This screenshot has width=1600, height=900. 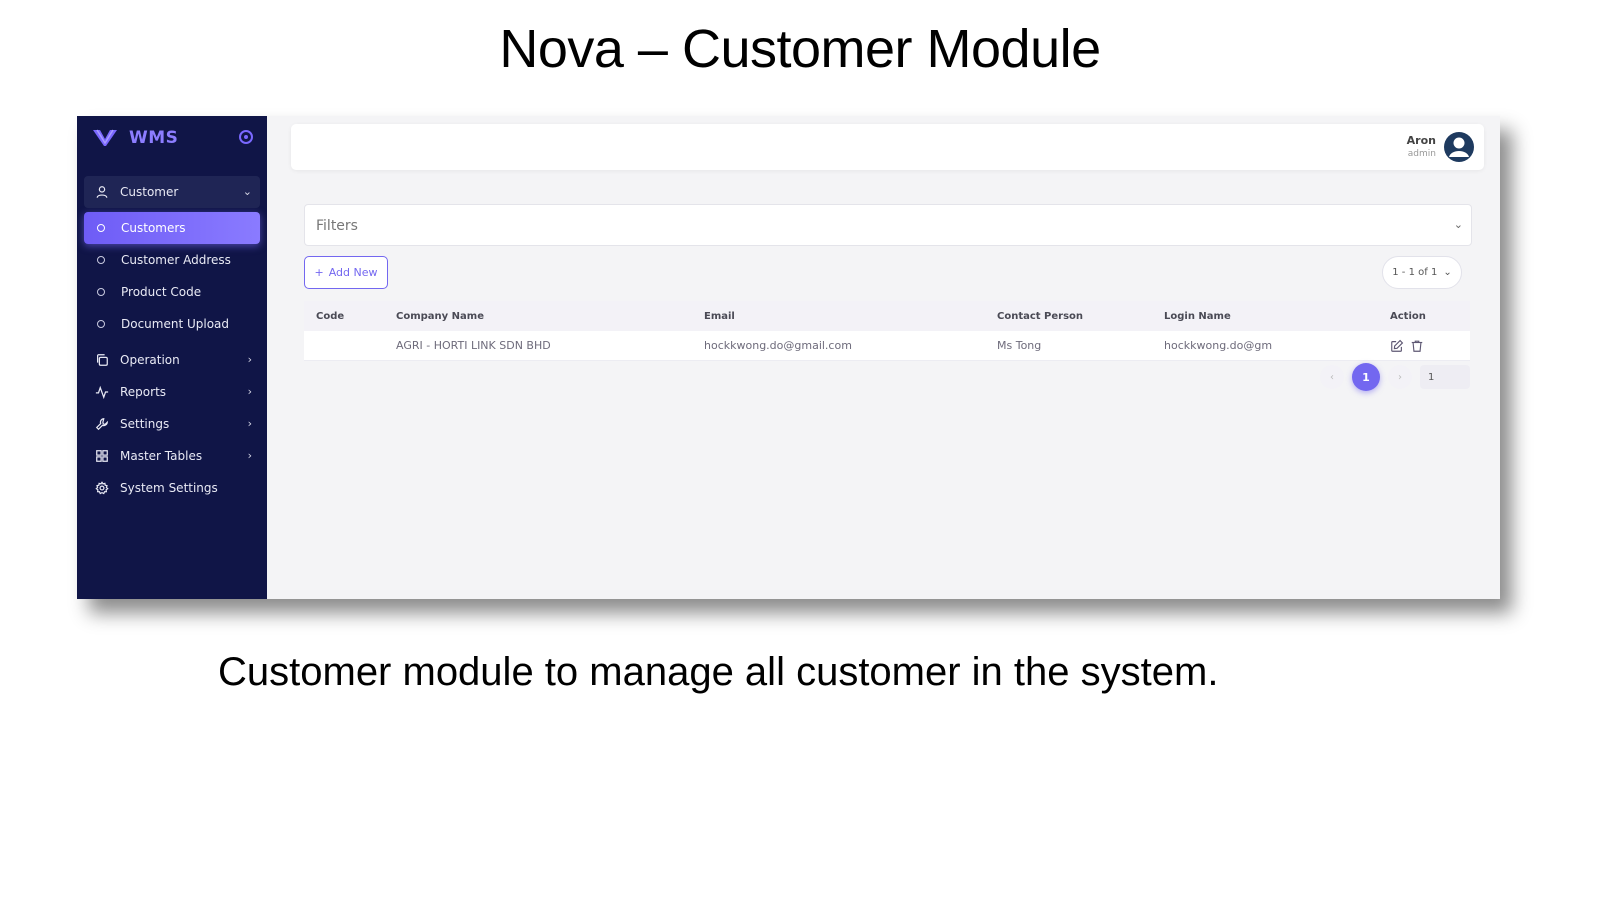 What do you see at coordinates (840, 316) in the screenshot?
I see `column-header: Email` at bounding box center [840, 316].